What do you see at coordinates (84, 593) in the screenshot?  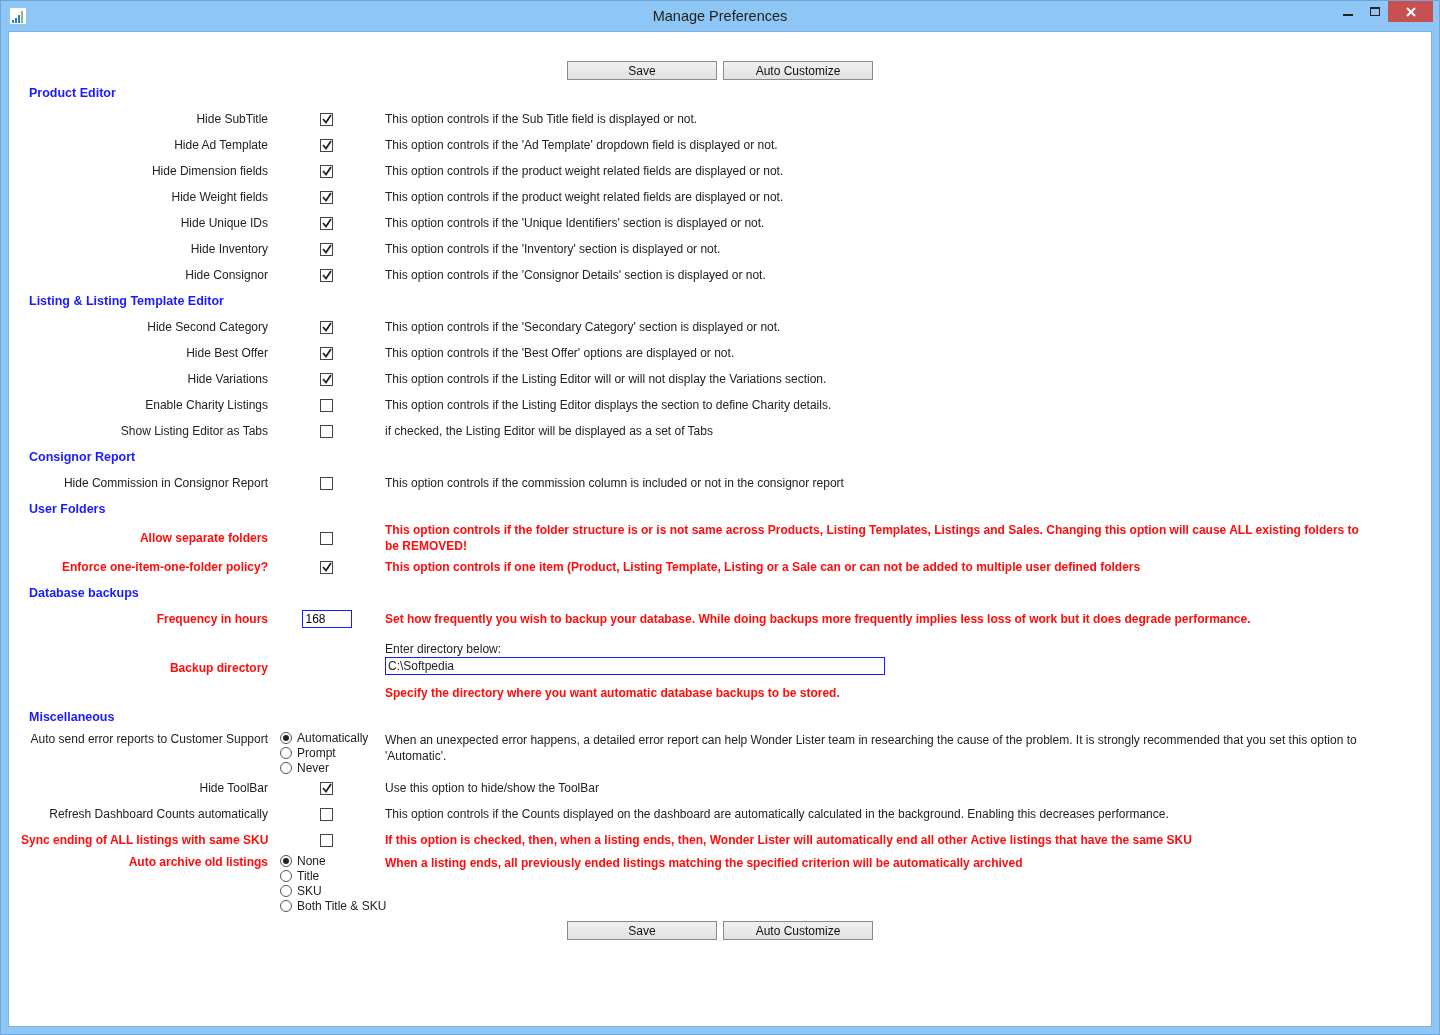 I see `section-heading: Database backups` at bounding box center [84, 593].